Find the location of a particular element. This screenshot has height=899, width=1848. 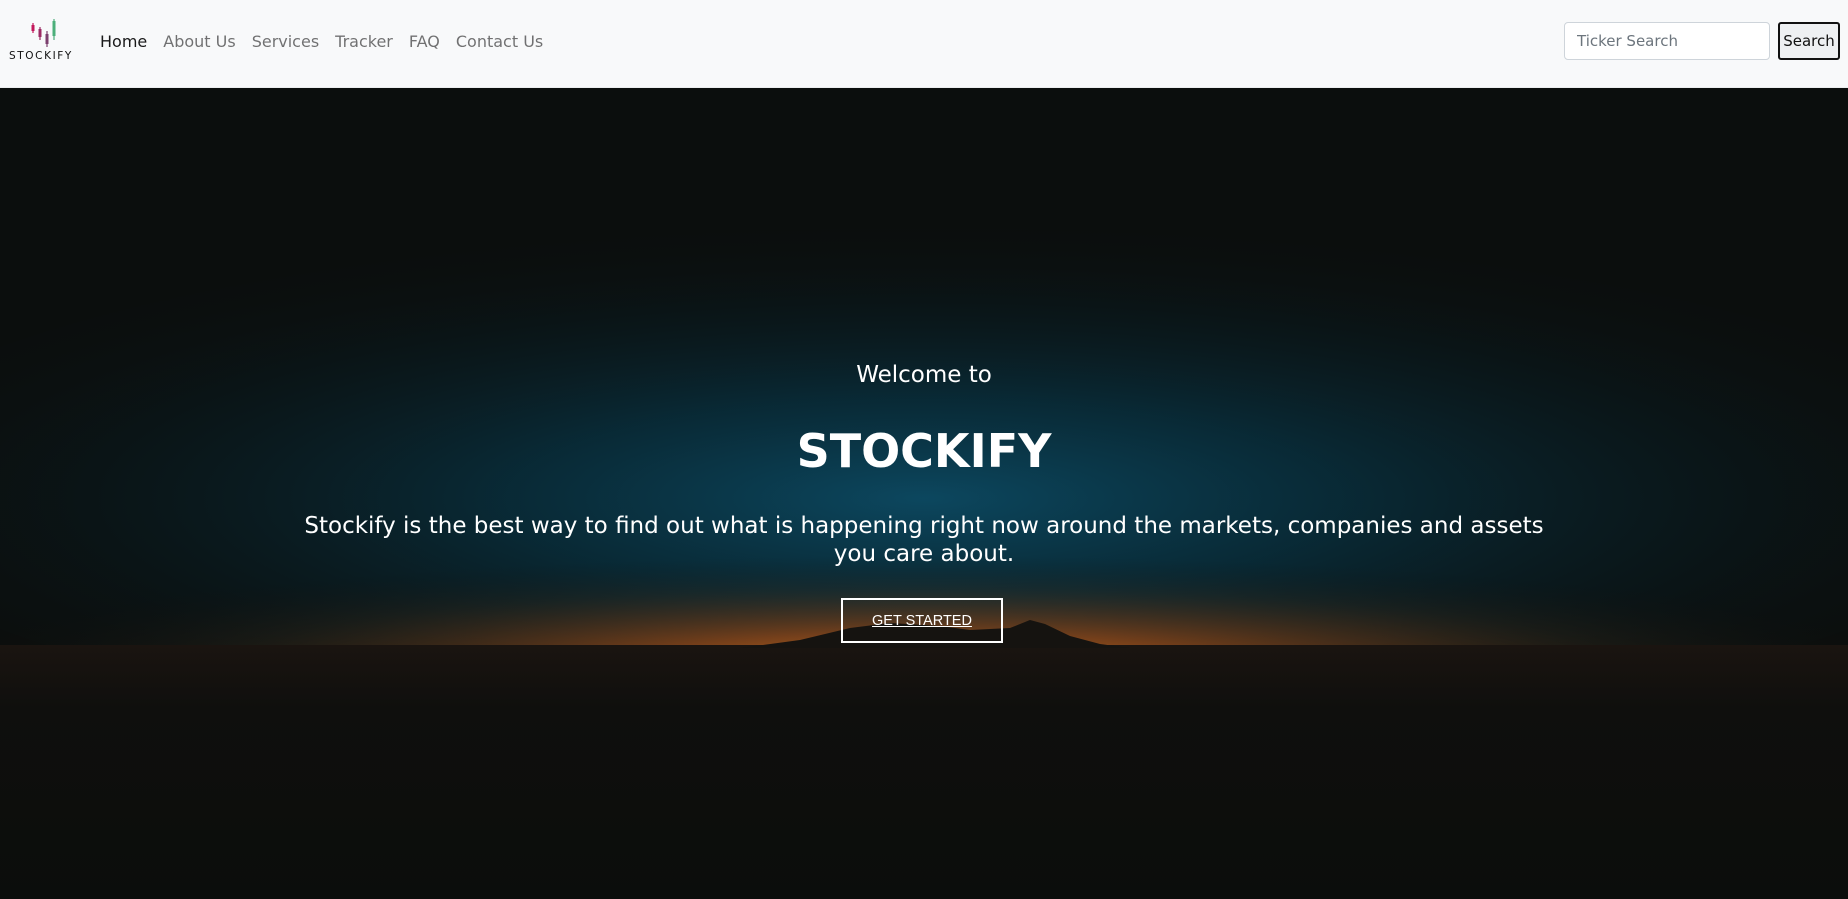

nav-item-about-us: About Us is located at coordinates (199, 41).